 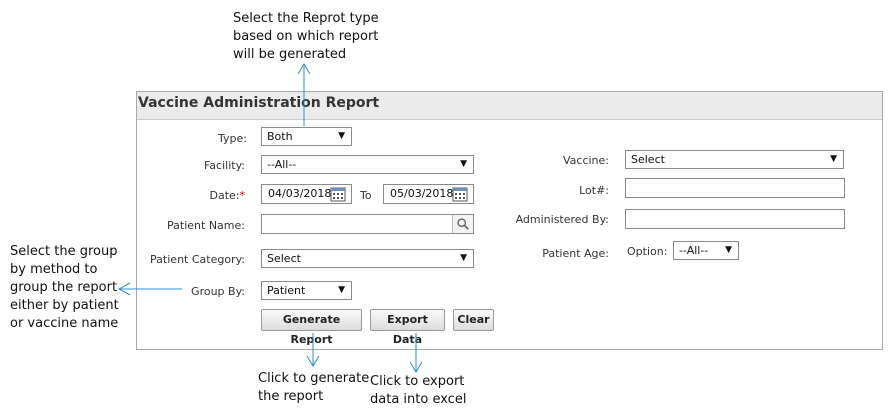 I want to click on panel-title: Vaccine Administration Report, so click(x=259, y=103).